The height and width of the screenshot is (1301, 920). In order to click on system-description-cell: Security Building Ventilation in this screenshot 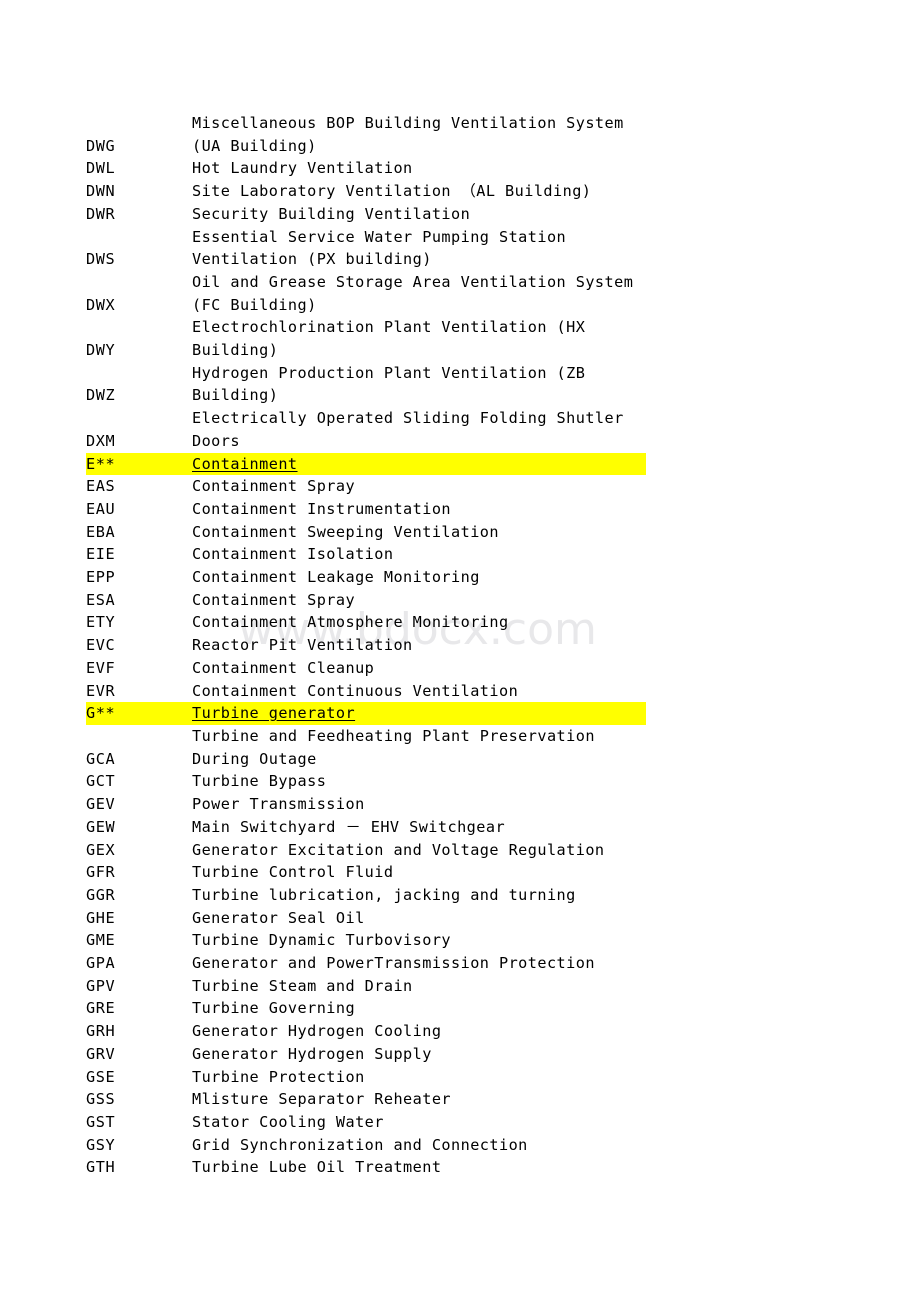, I will do `click(419, 214)`.